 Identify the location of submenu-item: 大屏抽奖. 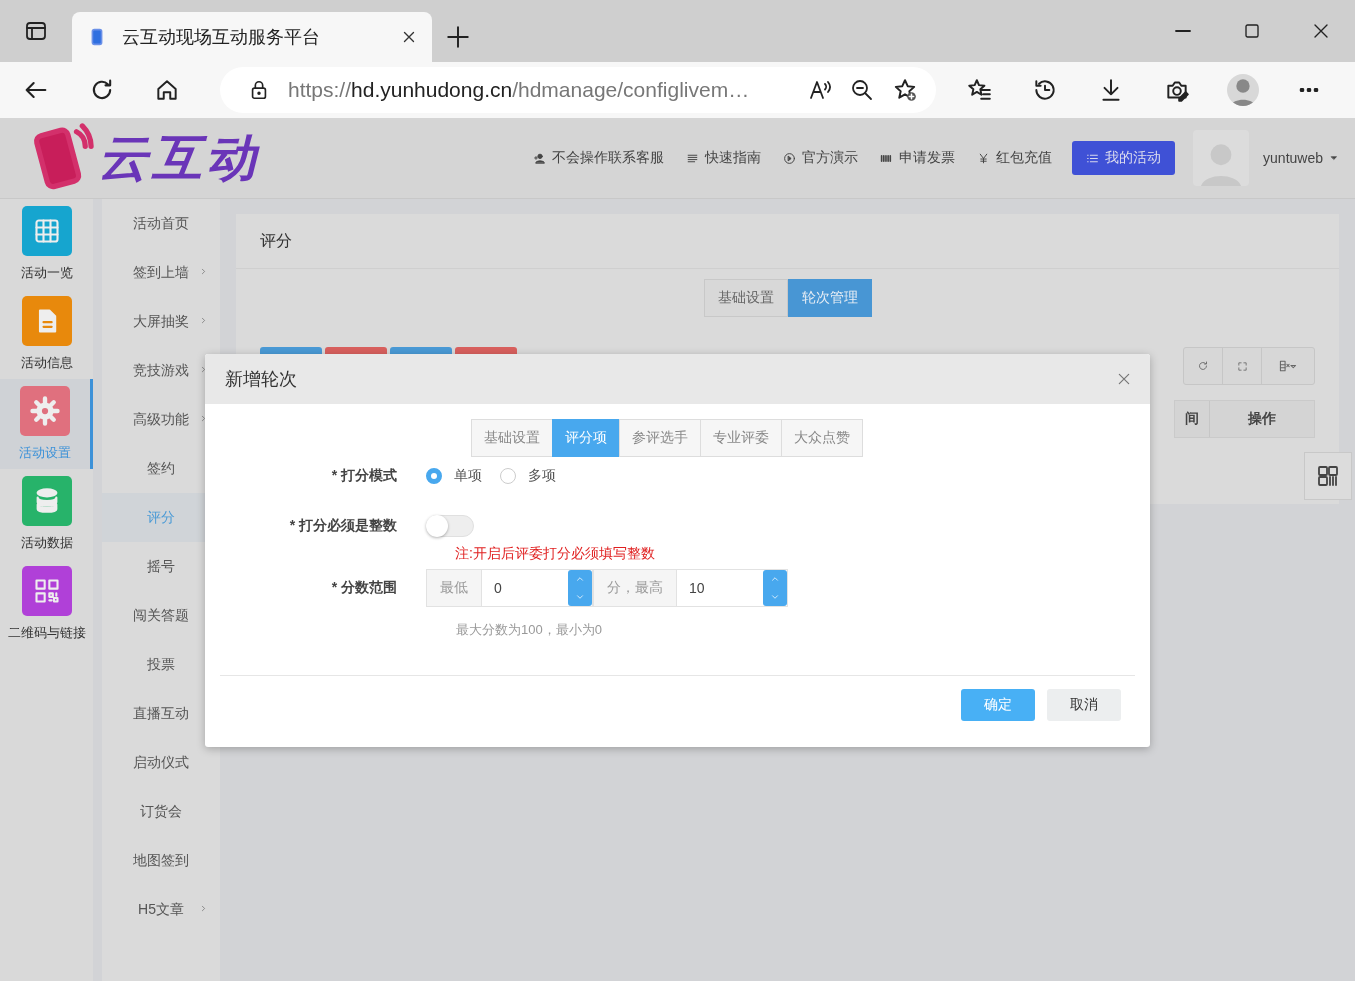
(161, 321).